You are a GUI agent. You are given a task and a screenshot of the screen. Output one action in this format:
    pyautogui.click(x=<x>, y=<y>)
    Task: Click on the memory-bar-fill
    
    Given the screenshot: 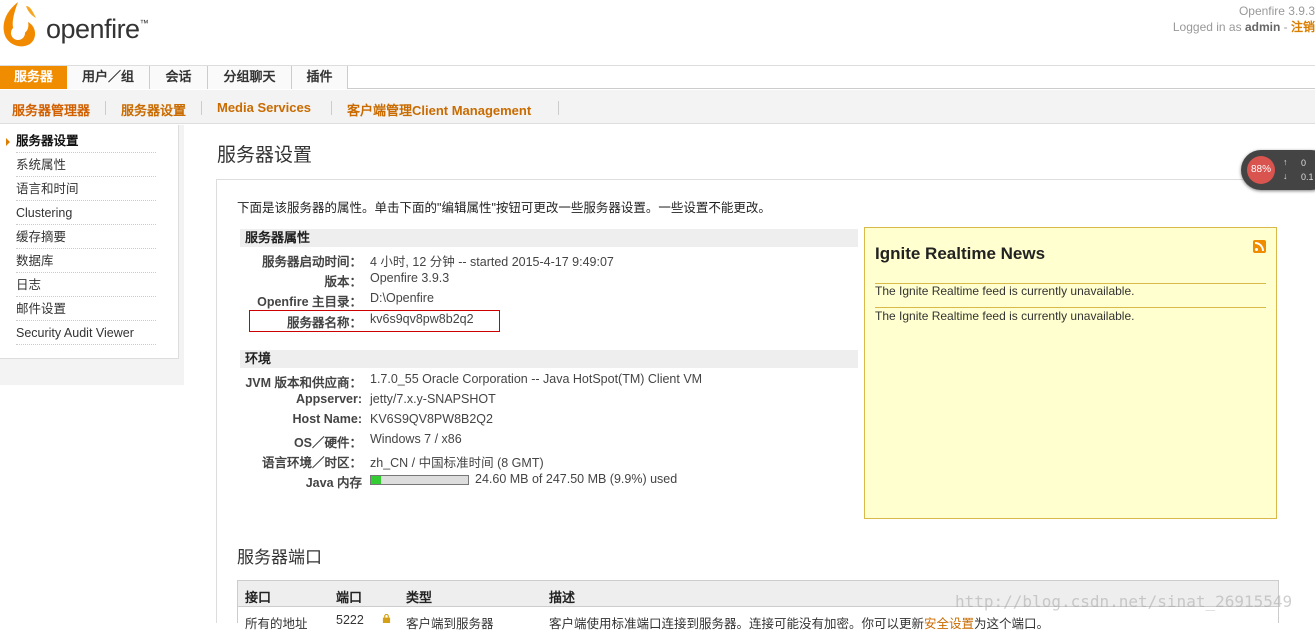 What is the action you would take?
    pyautogui.click(x=376, y=480)
    